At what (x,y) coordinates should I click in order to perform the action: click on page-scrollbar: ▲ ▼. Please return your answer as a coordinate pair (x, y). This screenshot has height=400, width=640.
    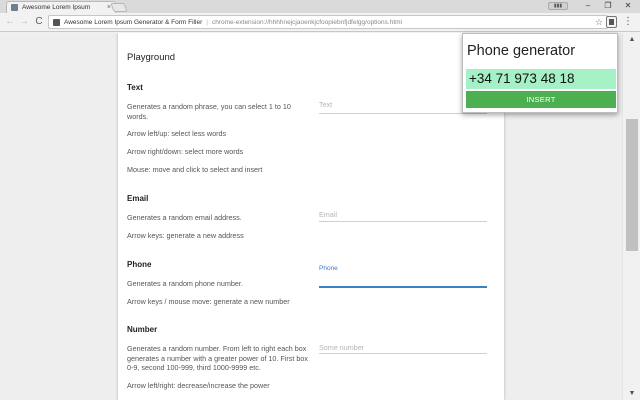
    Looking at the image, I should click on (631, 216).